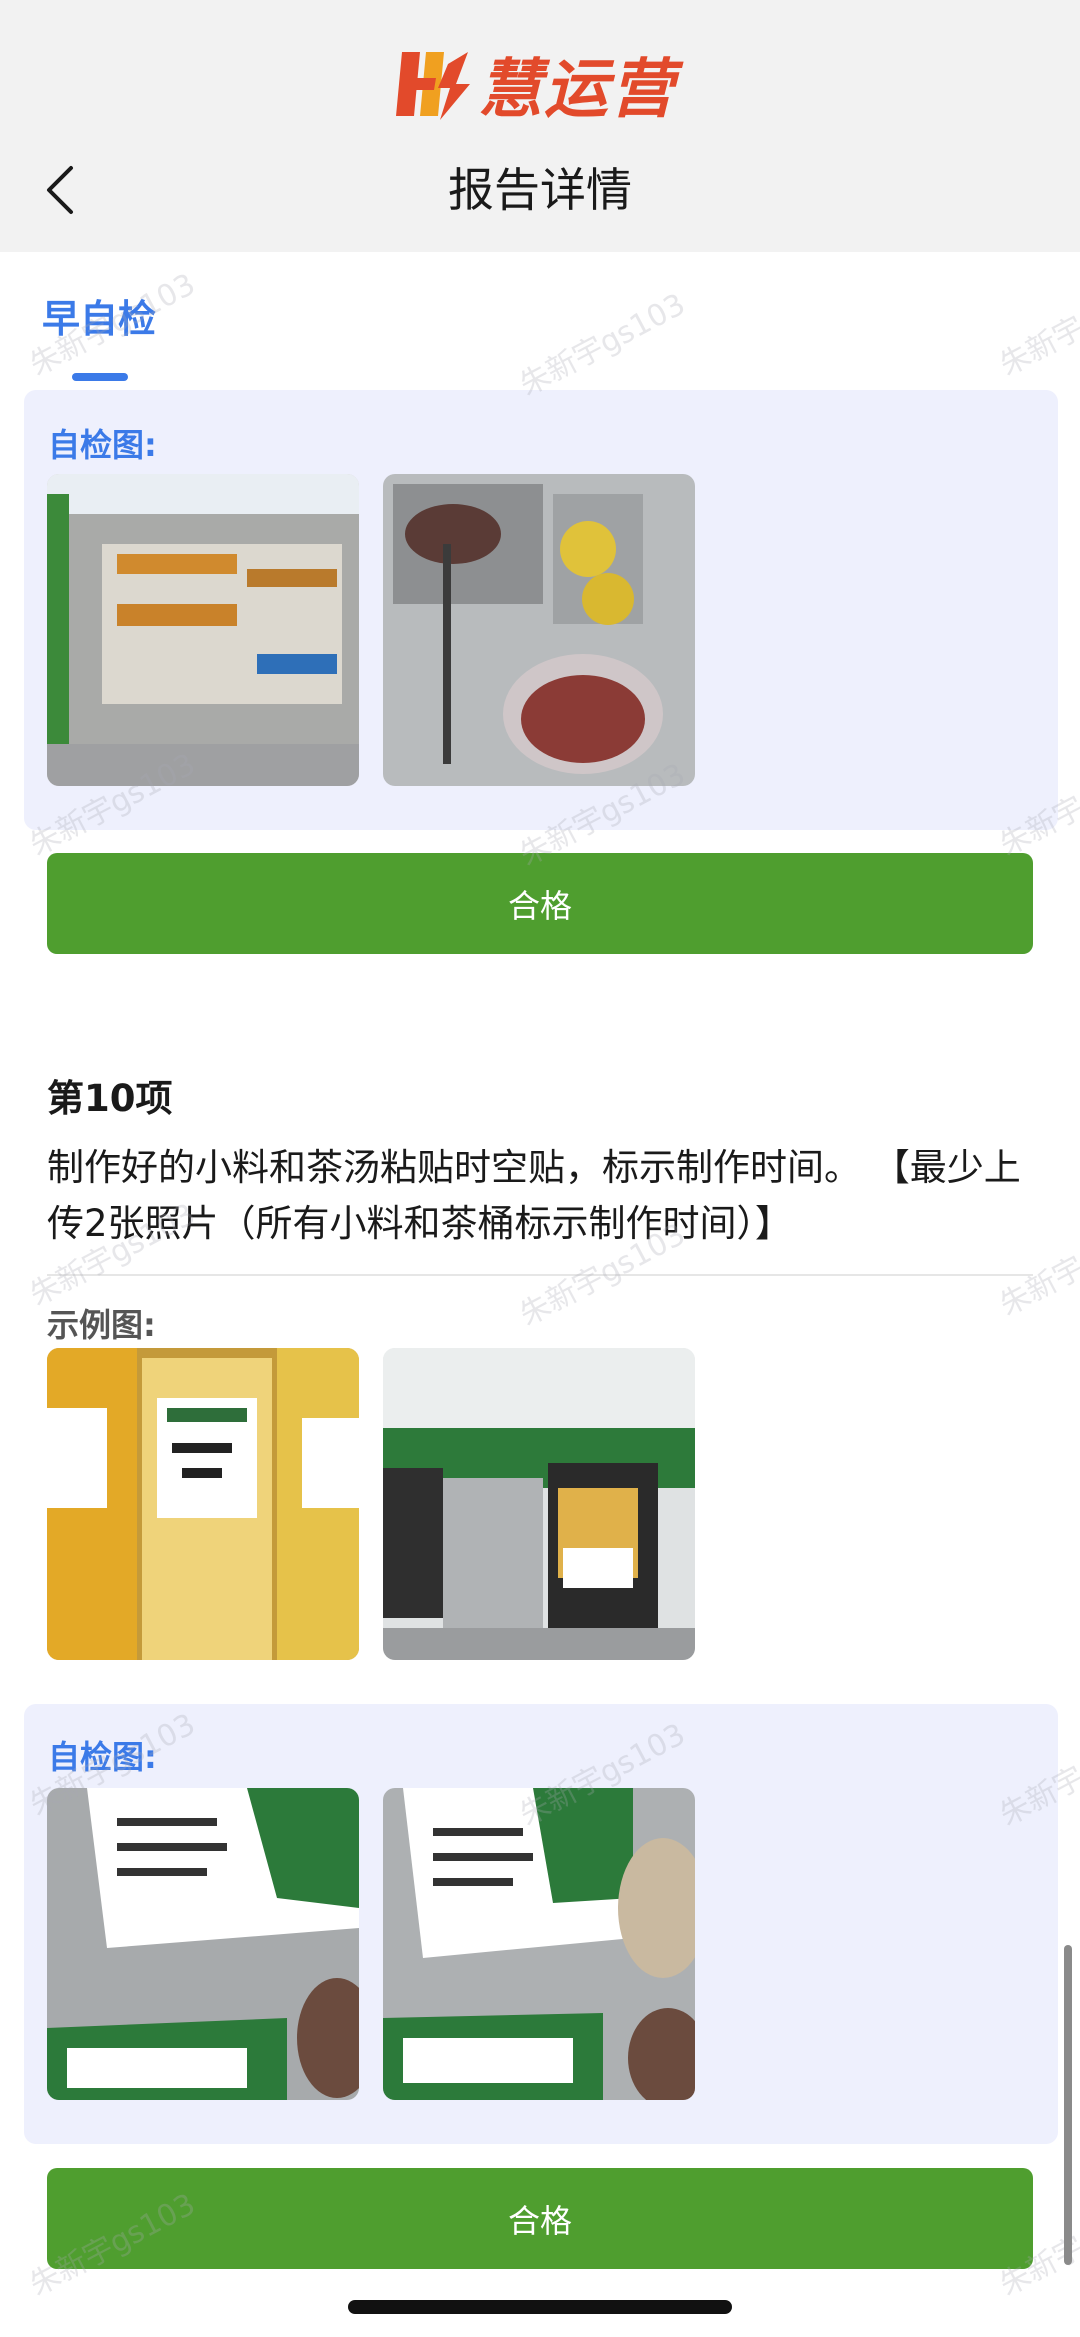 The height and width of the screenshot is (2337, 1080). What do you see at coordinates (101, 1325) in the screenshot?
I see `example-label: 示例图:` at bounding box center [101, 1325].